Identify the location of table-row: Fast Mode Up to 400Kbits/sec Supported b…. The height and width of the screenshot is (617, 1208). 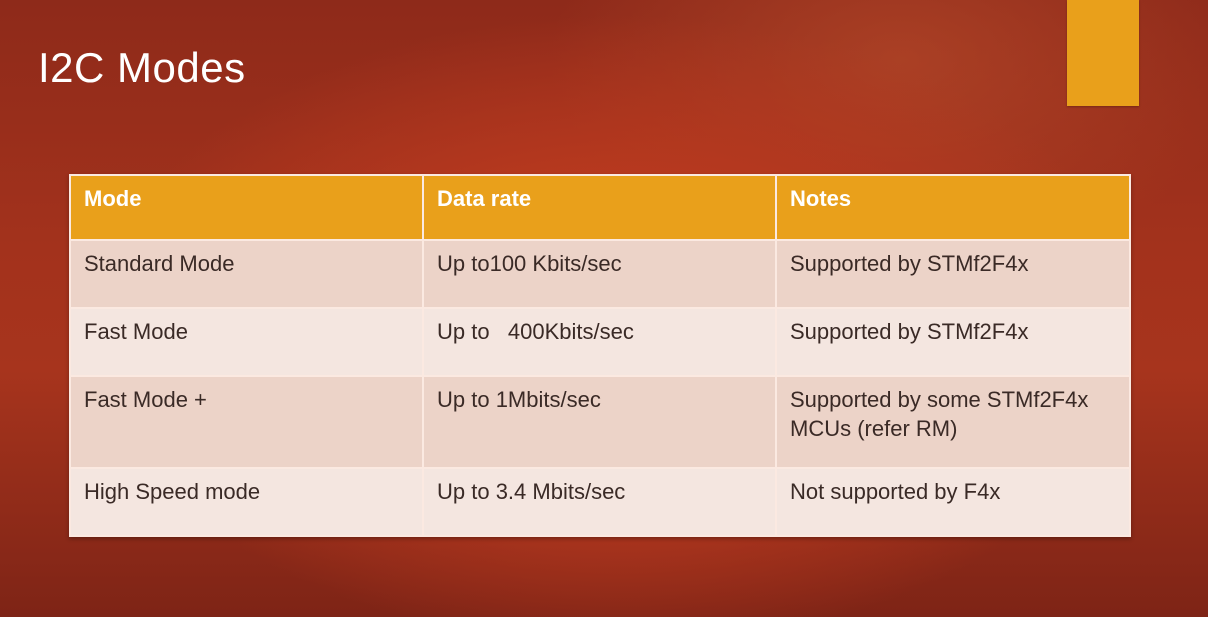
(600, 342).